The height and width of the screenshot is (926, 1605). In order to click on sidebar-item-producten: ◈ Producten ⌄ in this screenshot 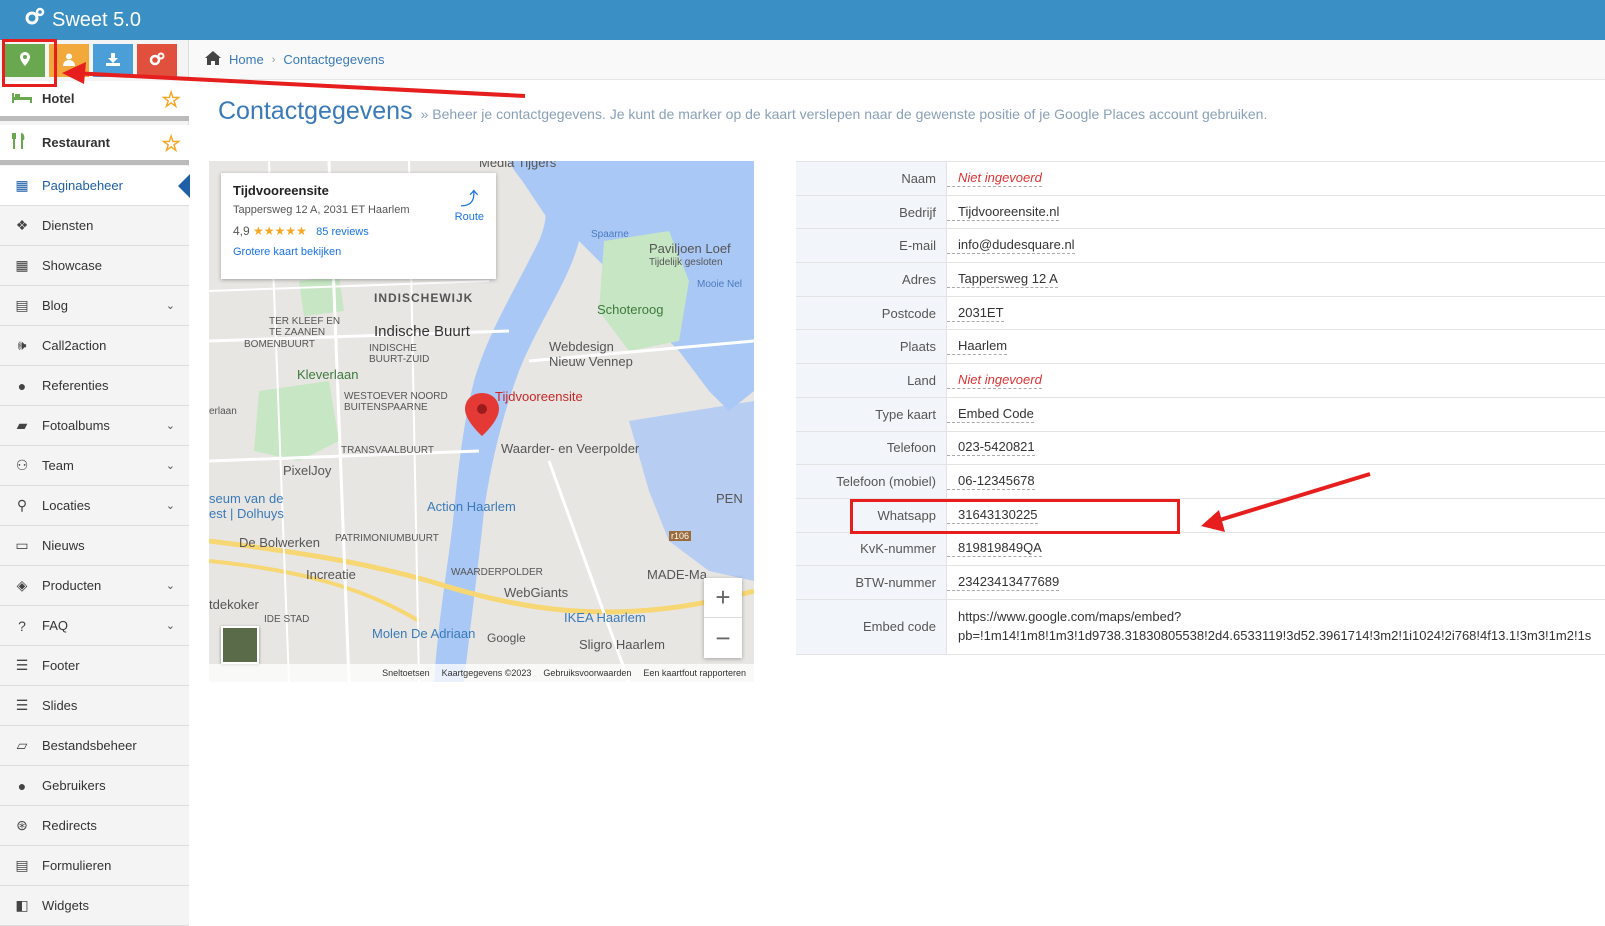, I will do `click(94, 586)`.